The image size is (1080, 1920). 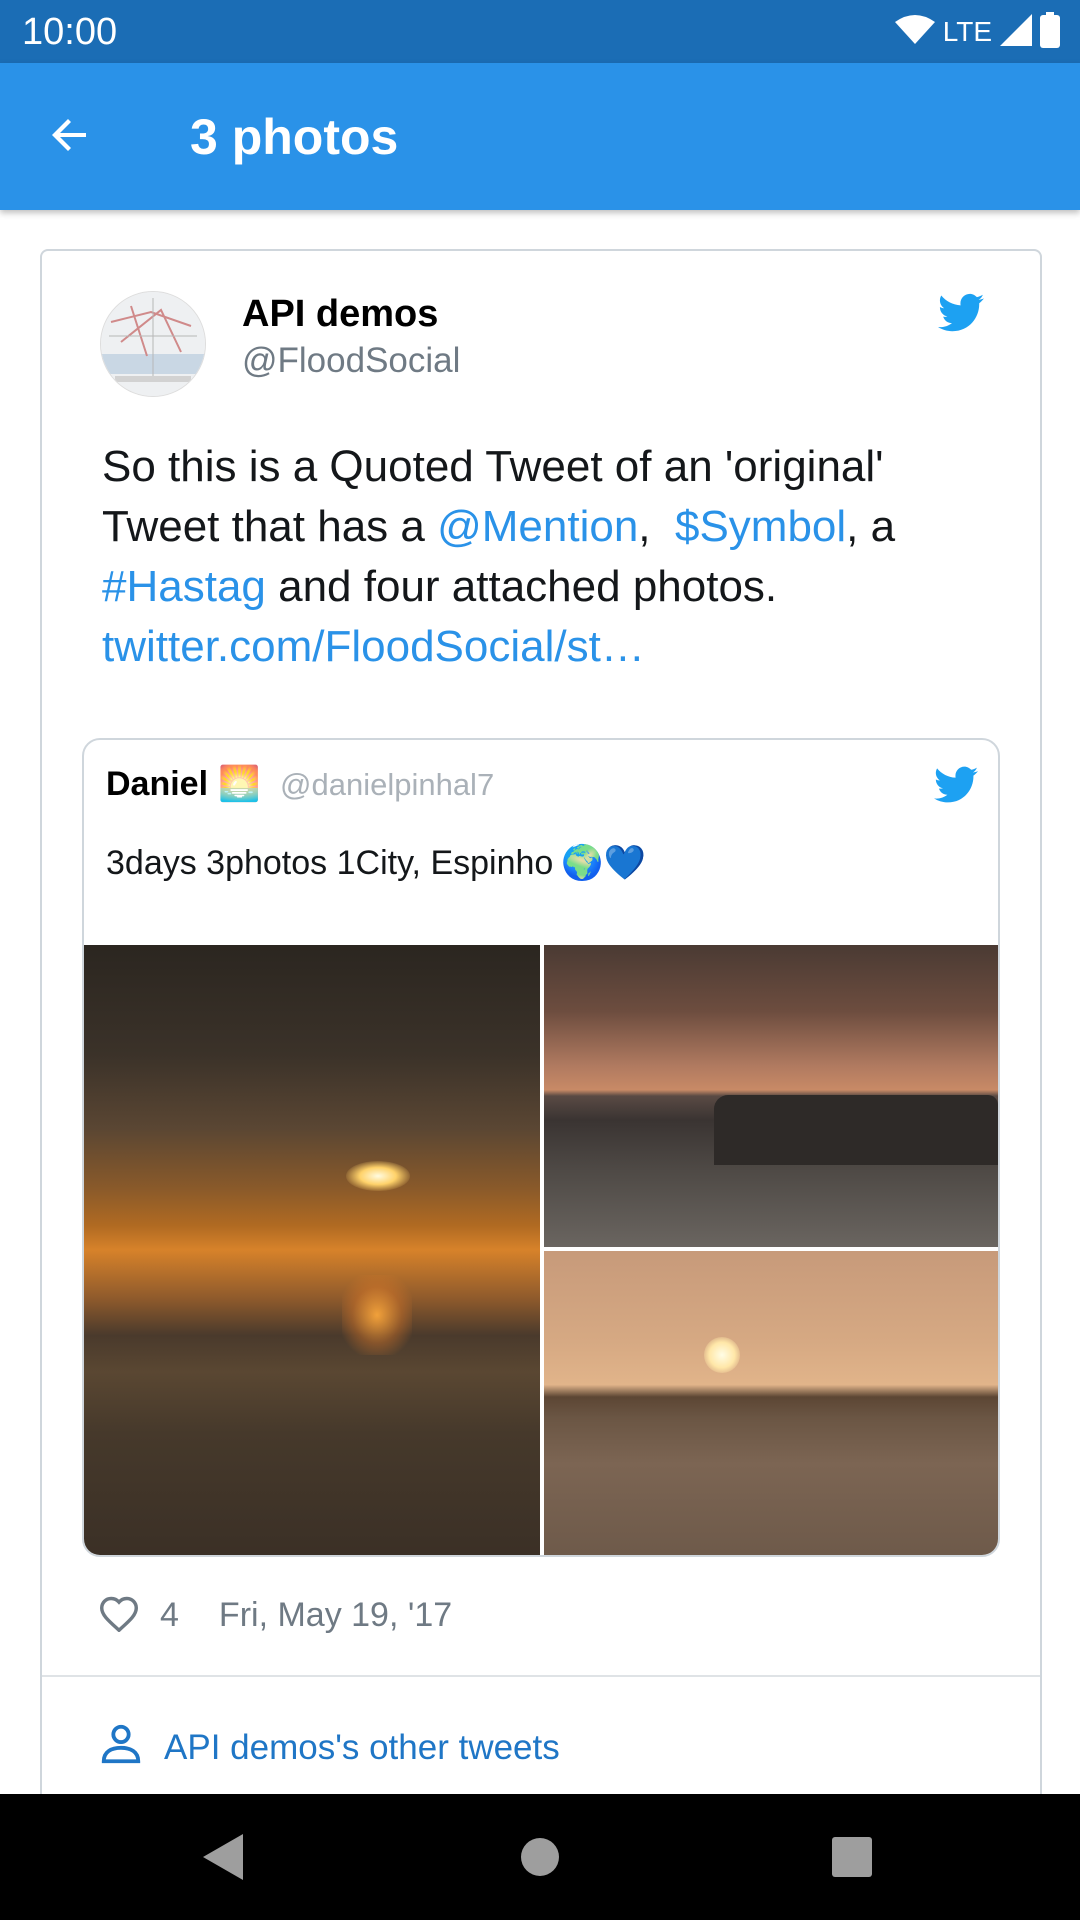 What do you see at coordinates (540, 31) in the screenshot?
I see `status-bar: 10:00 LTE` at bounding box center [540, 31].